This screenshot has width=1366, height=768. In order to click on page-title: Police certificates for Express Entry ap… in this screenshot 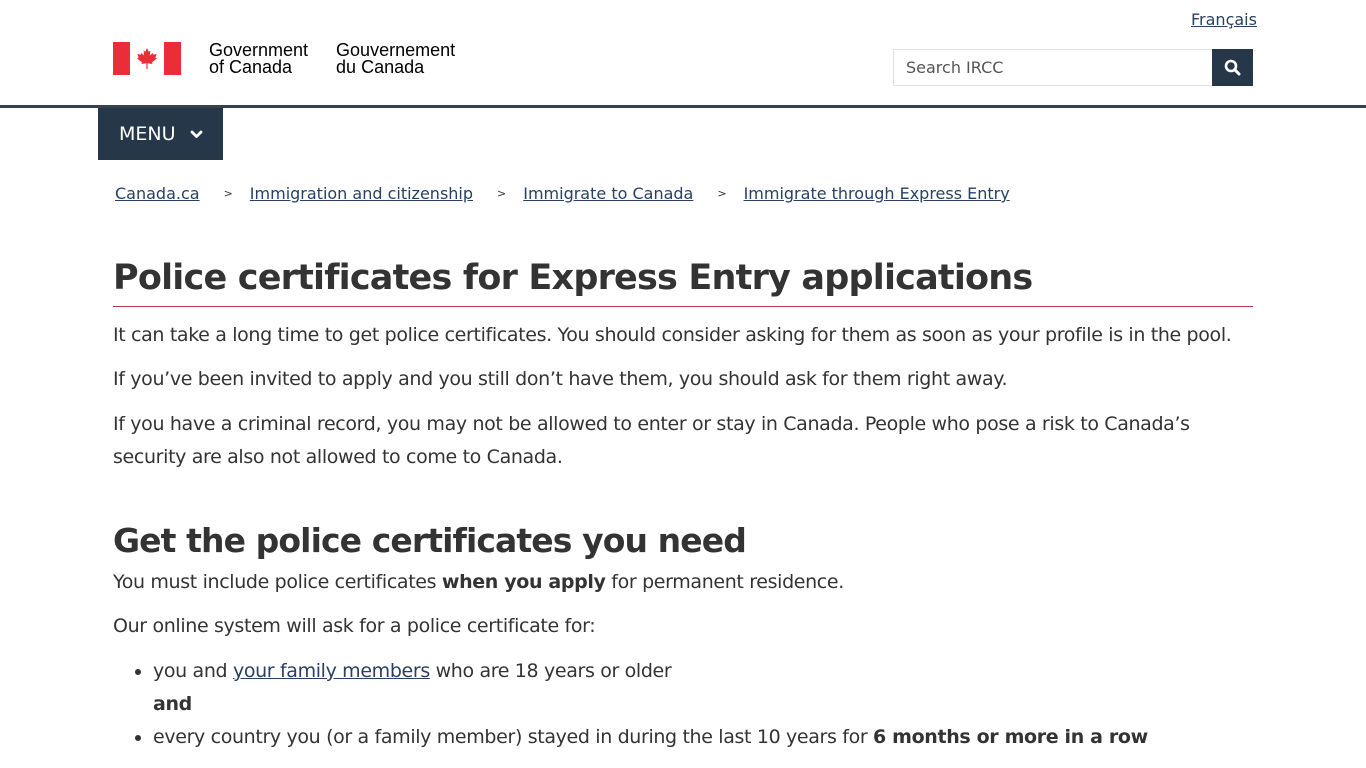, I will do `click(683, 279)`.